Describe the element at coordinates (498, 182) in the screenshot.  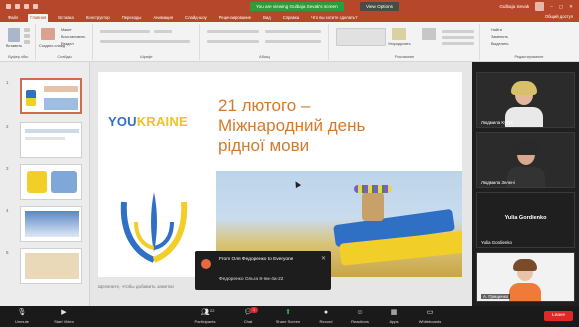
I see `participant-name: Людмила Зелені` at that location.